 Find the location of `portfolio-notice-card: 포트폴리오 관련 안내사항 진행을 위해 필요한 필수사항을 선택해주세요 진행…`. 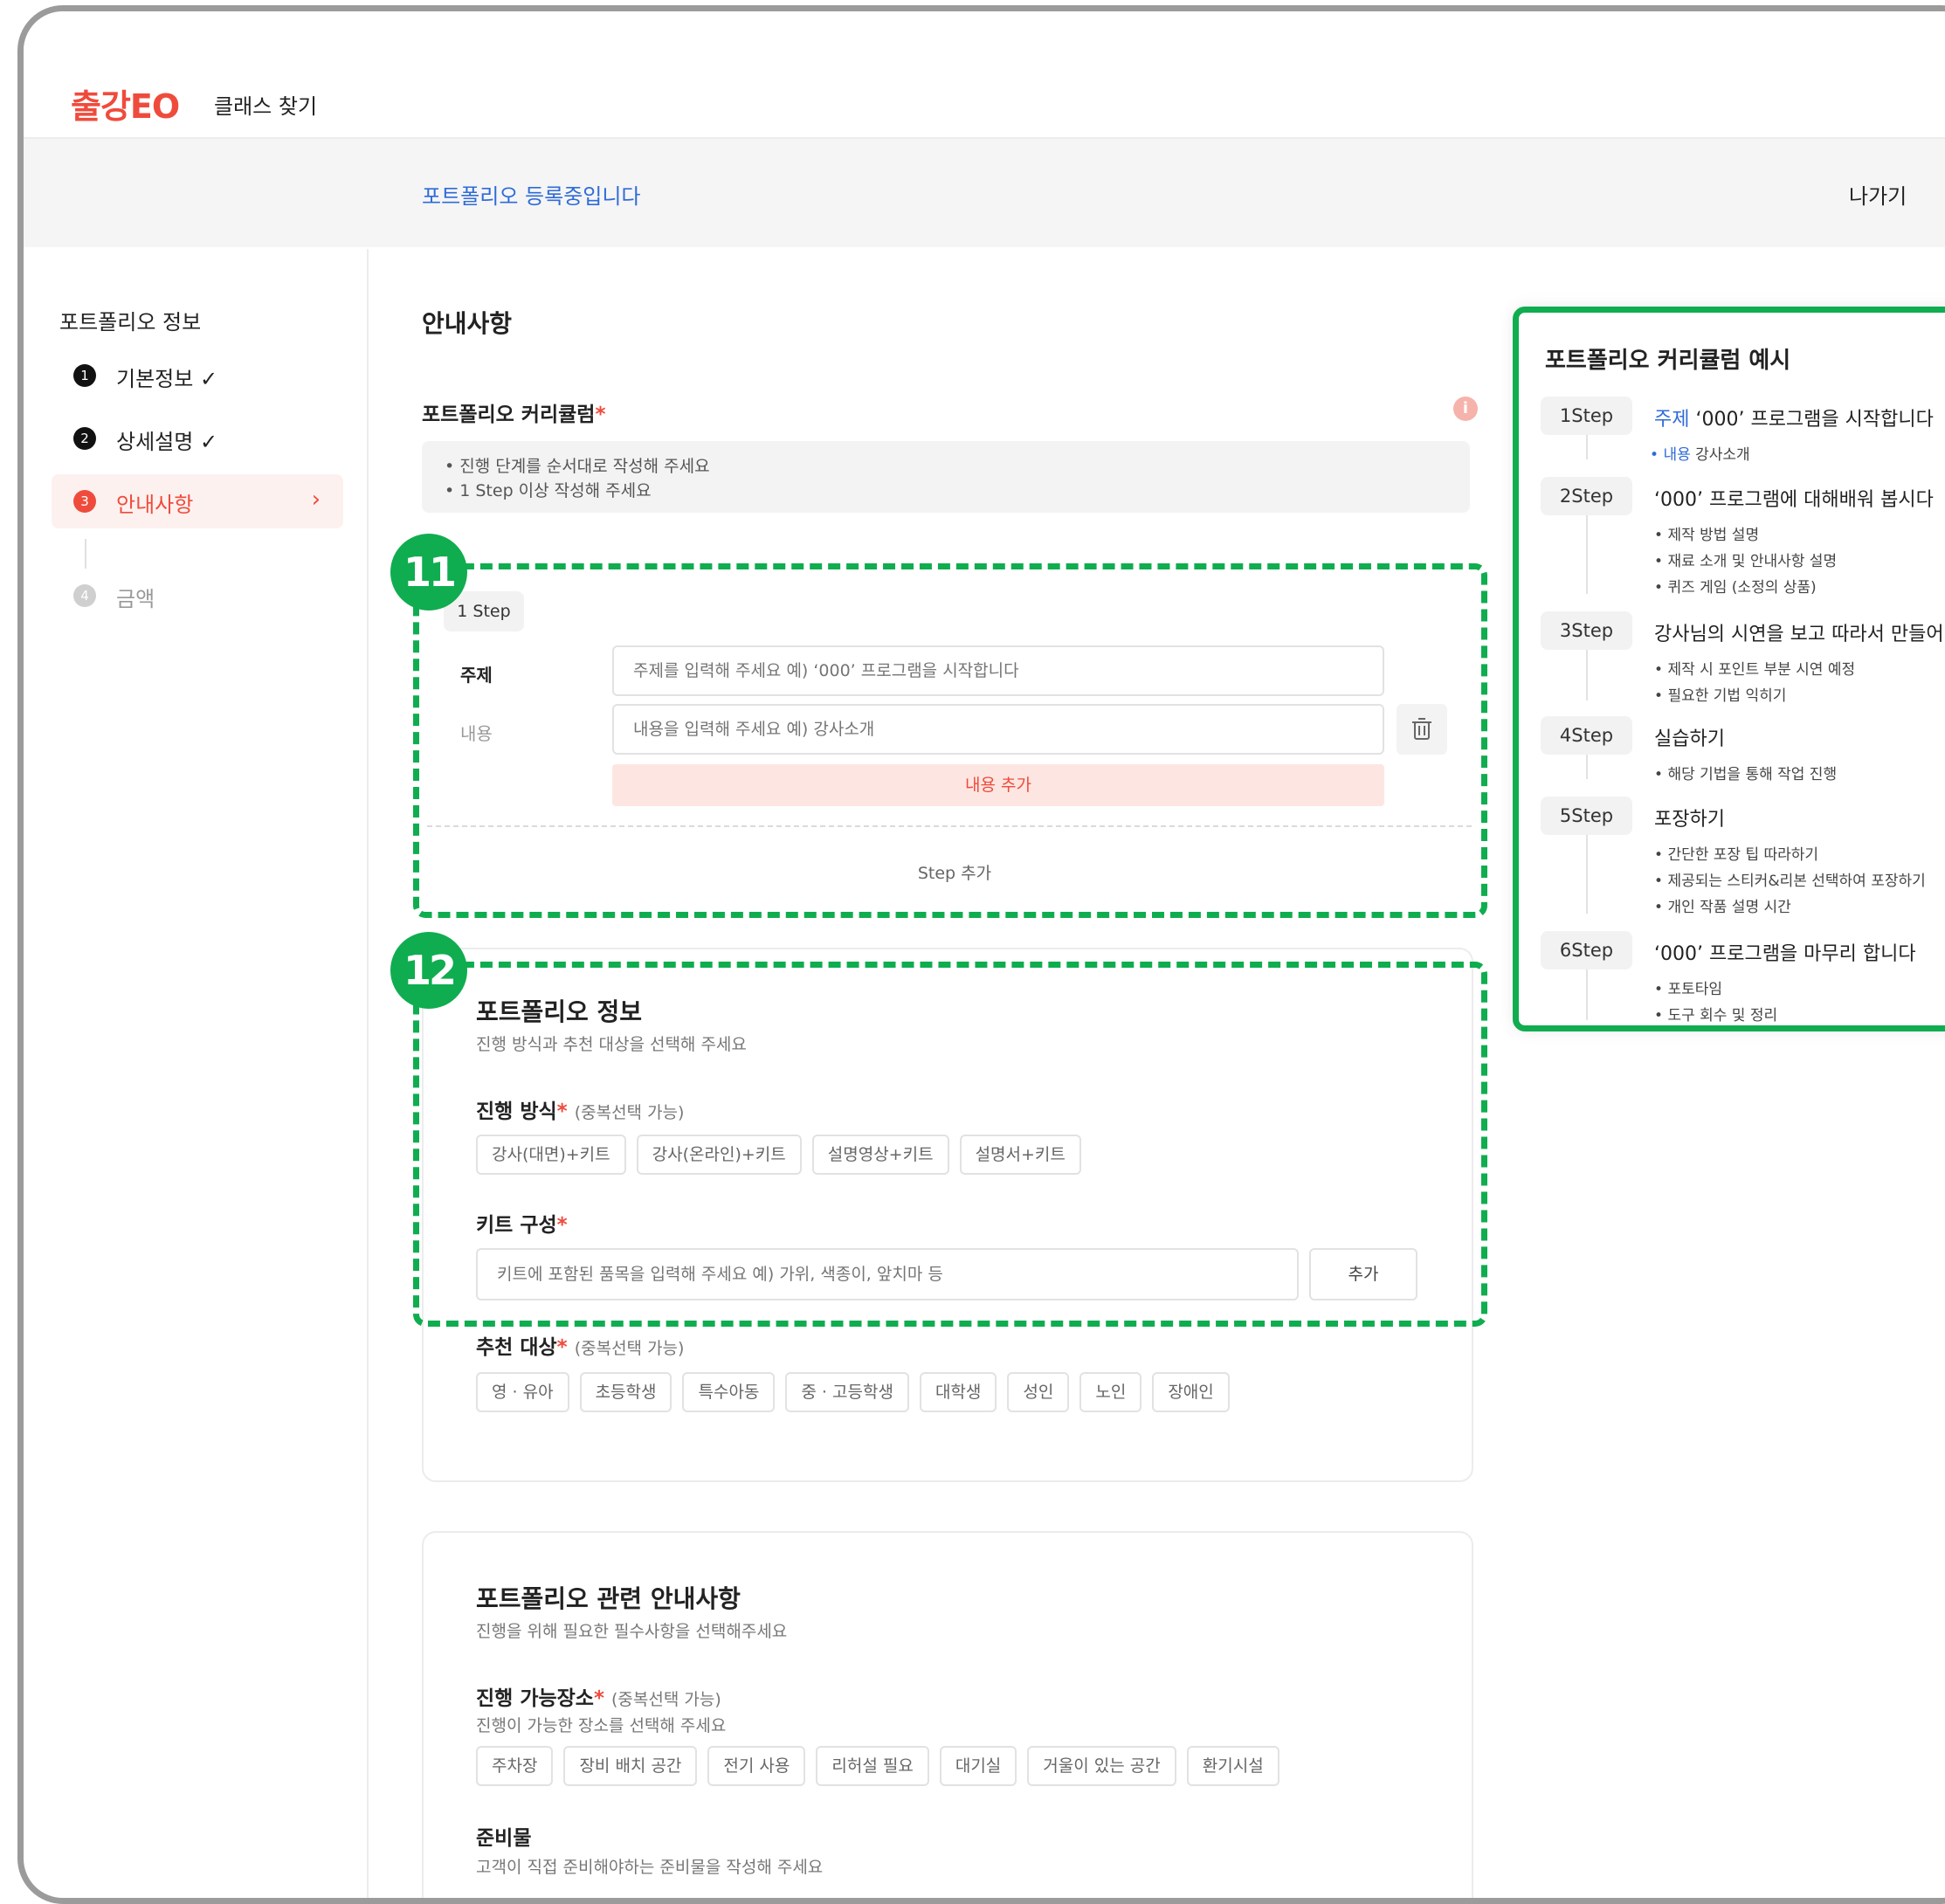

portfolio-notice-card: 포트폴리오 관련 안내사항 진행을 위해 필요한 필수사항을 선택해주세요 진행… is located at coordinates (947, 1714).